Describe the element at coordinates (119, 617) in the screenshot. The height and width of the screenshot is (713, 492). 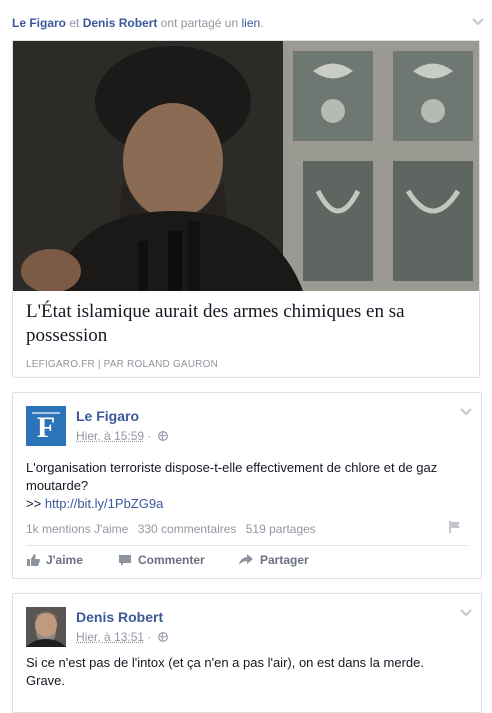
I see `post-author: Denis Robert` at that location.